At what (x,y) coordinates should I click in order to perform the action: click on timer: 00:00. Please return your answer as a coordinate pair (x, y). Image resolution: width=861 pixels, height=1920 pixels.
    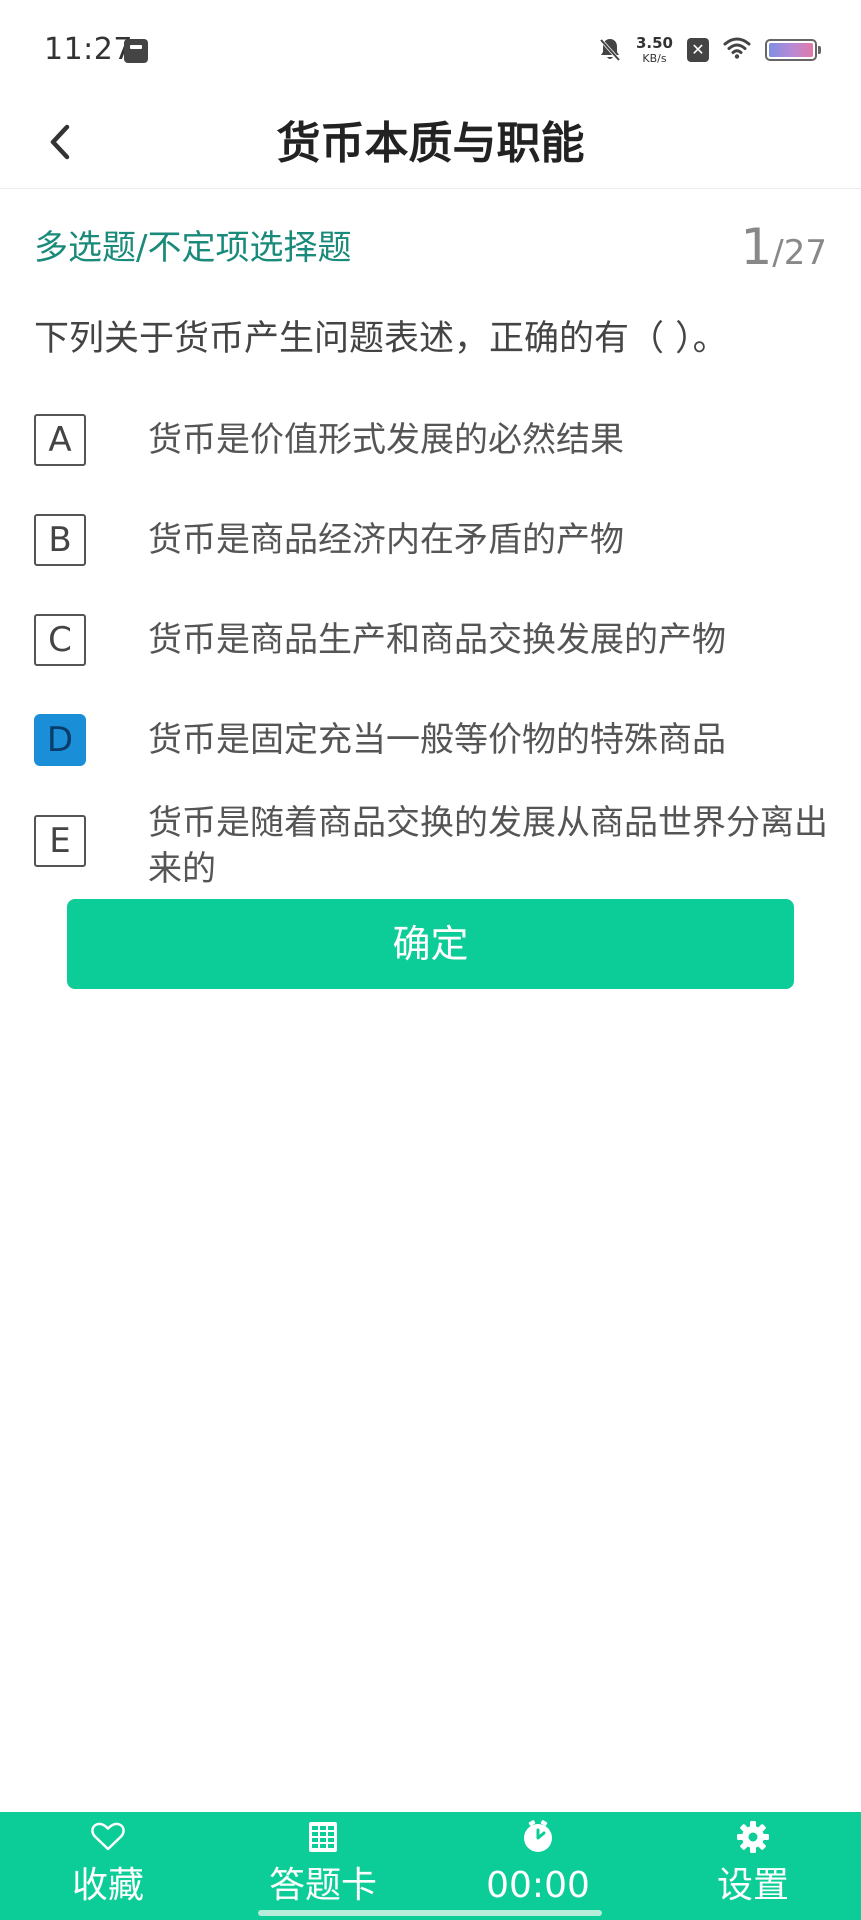
    Looking at the image, I should click on (538, 1866).